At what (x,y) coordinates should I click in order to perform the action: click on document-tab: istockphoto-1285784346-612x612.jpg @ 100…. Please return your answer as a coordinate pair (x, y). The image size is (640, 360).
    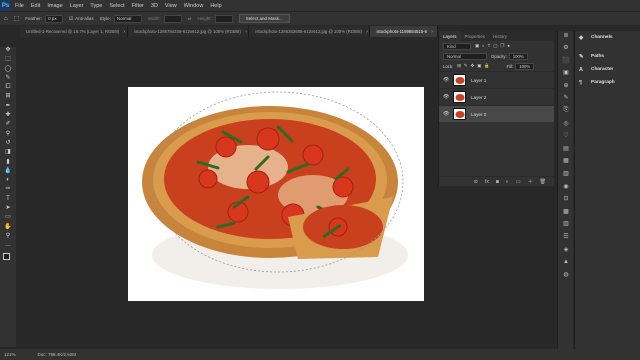
    Looking at the image, I should click on (189, 31).